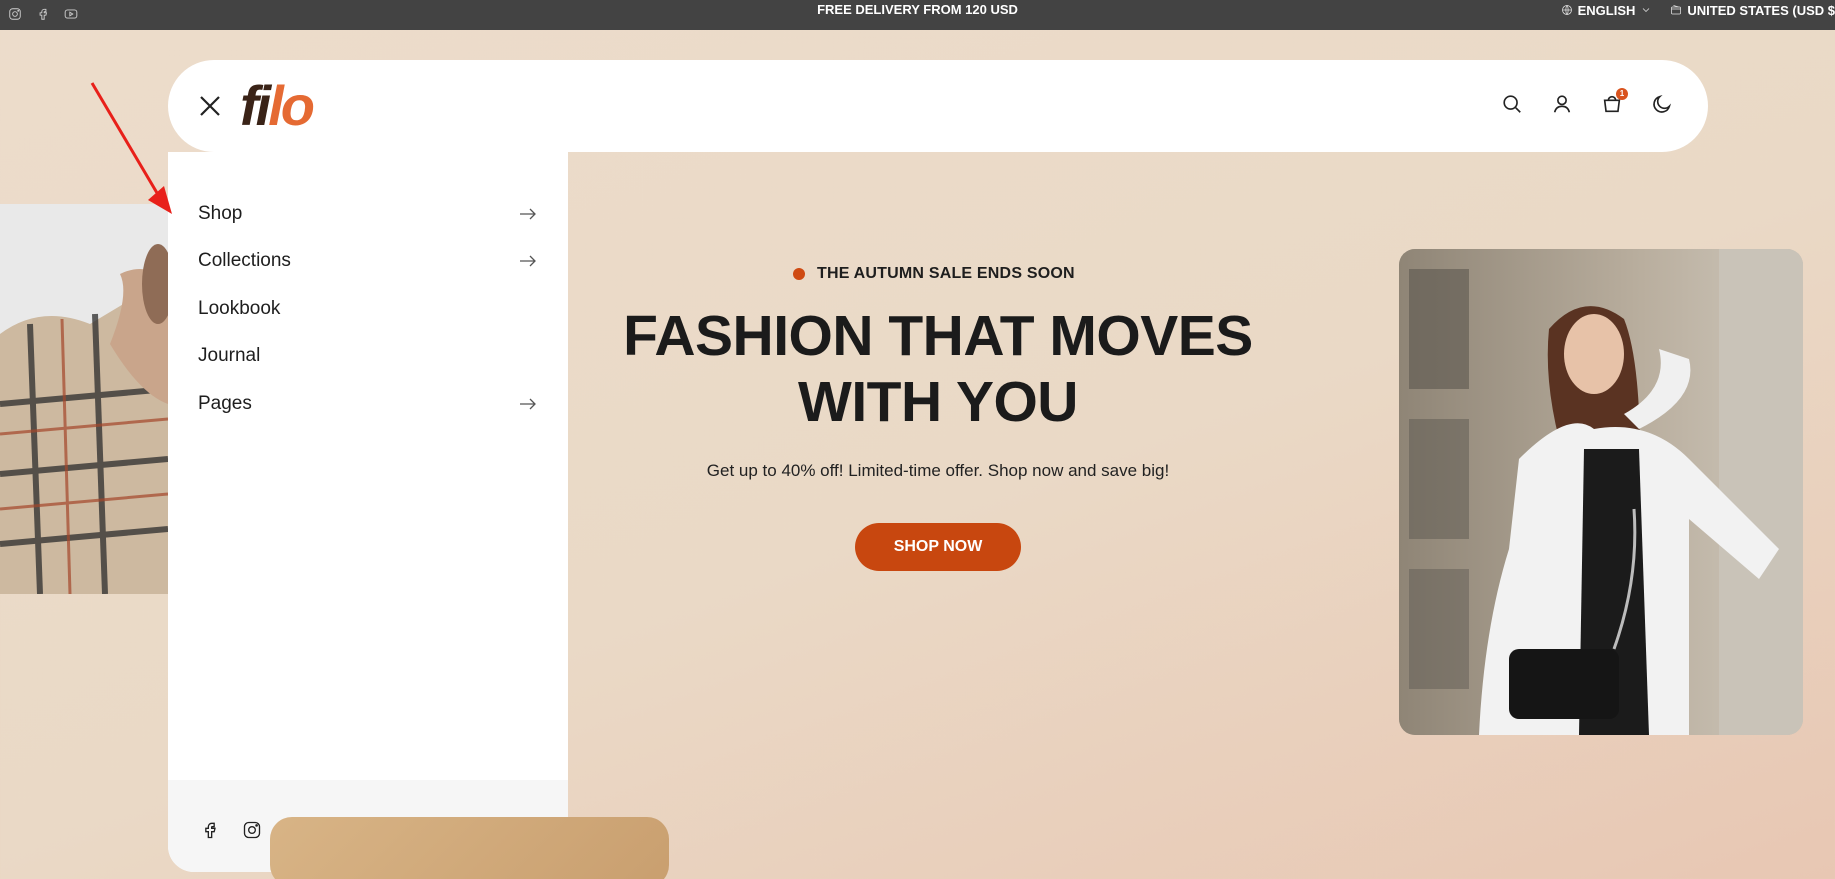 The image size is (1835, 879). I want to click on moon-icon, so click(1662, 103).